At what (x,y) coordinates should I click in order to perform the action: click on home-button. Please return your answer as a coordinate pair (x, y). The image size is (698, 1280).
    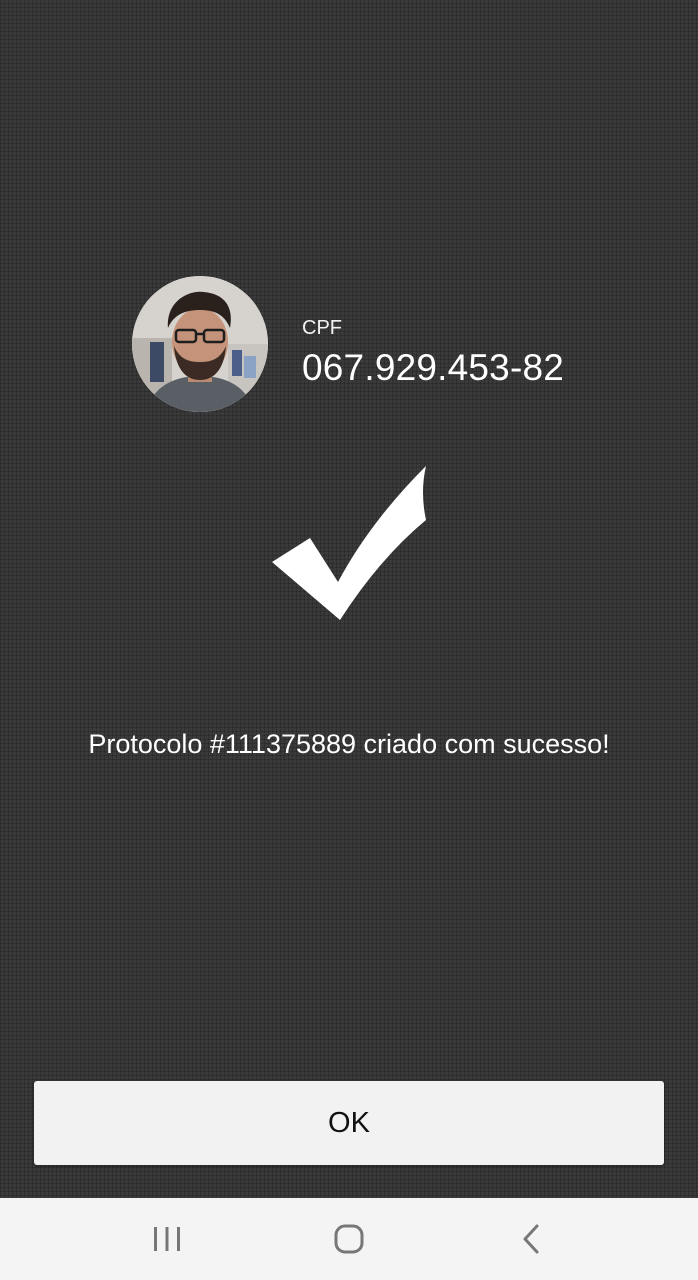
    Looking at the image, I should click on (349, 1239).